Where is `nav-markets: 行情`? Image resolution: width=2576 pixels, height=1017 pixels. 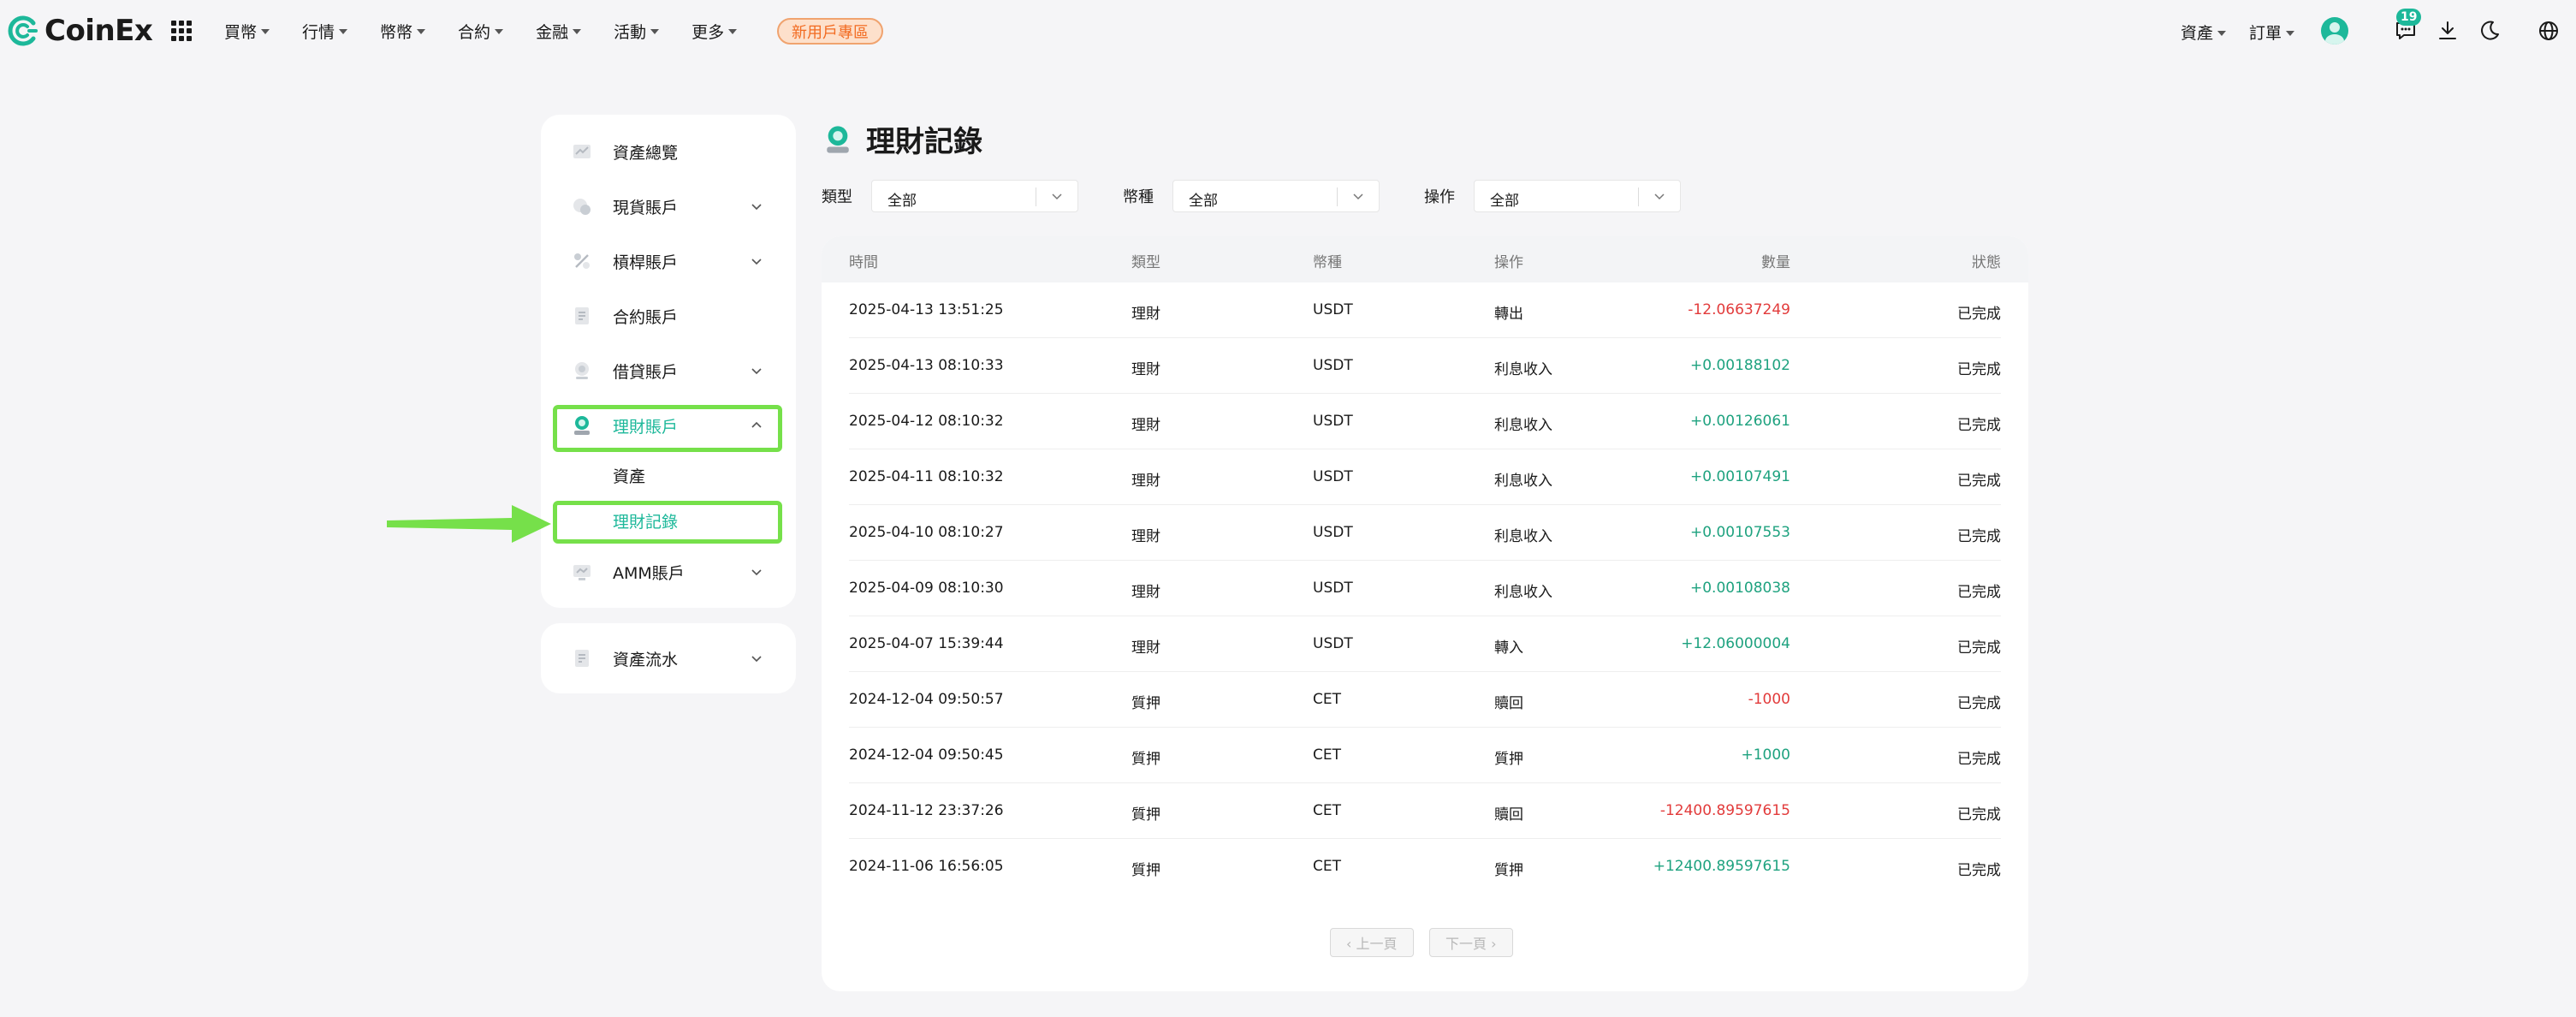
nav-markets: 行情 is located at coordinates (325, 32).